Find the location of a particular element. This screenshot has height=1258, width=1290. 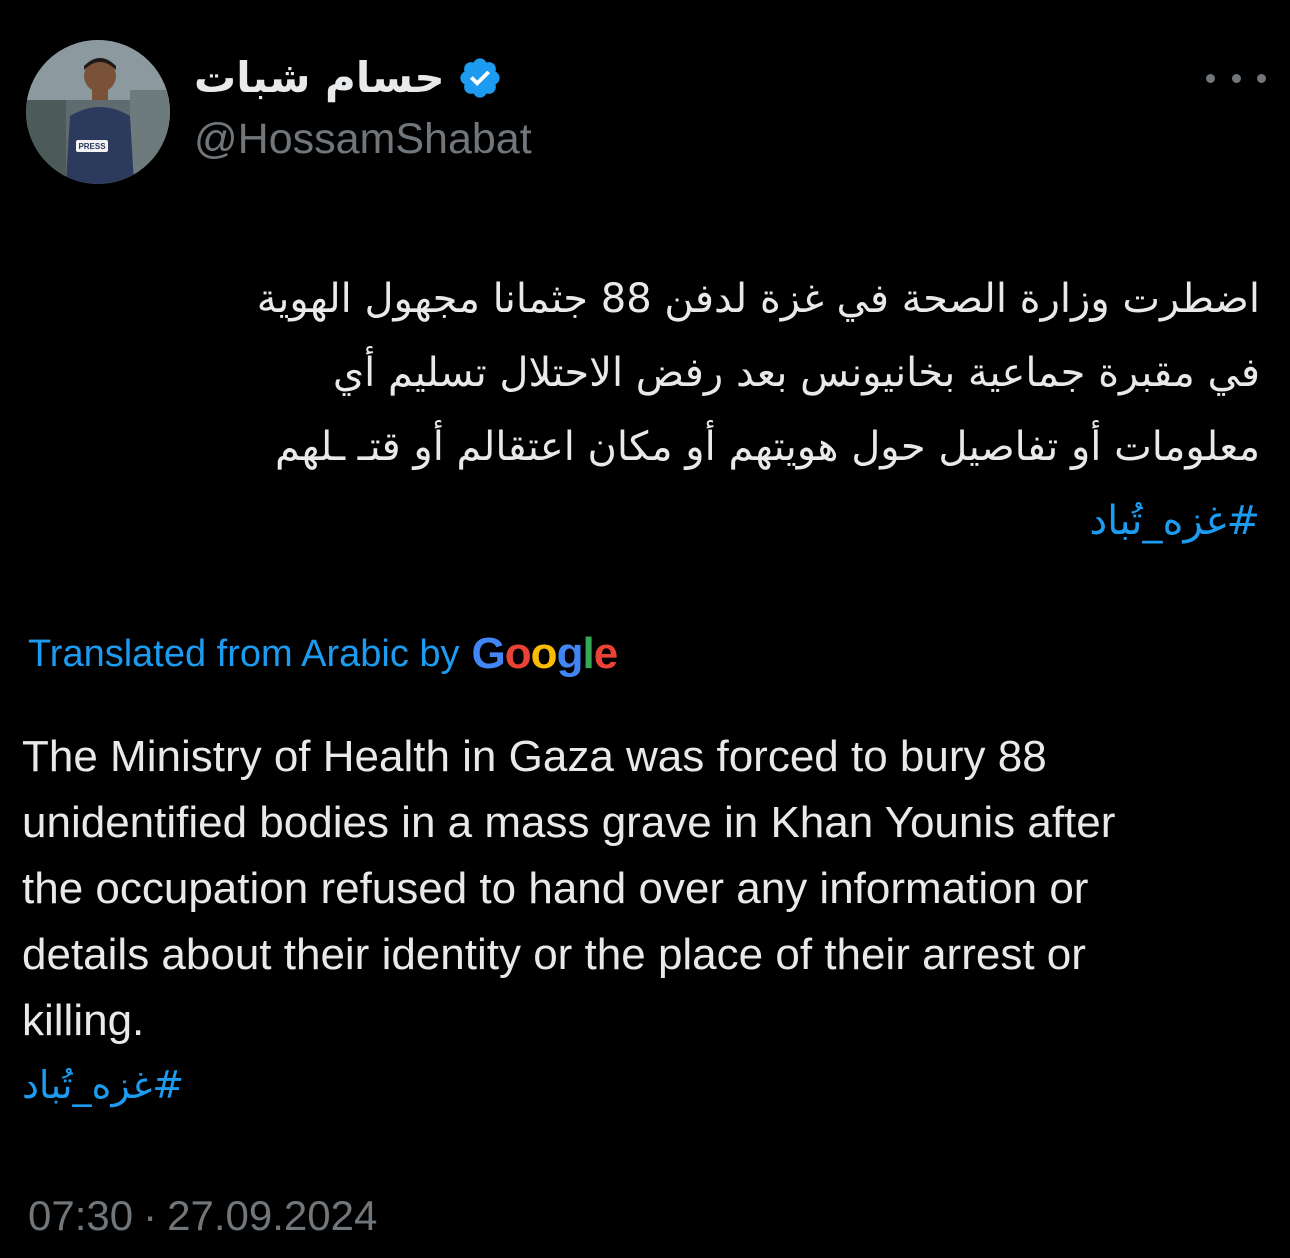

more-options-icon is located at coordinates (1236, 78).